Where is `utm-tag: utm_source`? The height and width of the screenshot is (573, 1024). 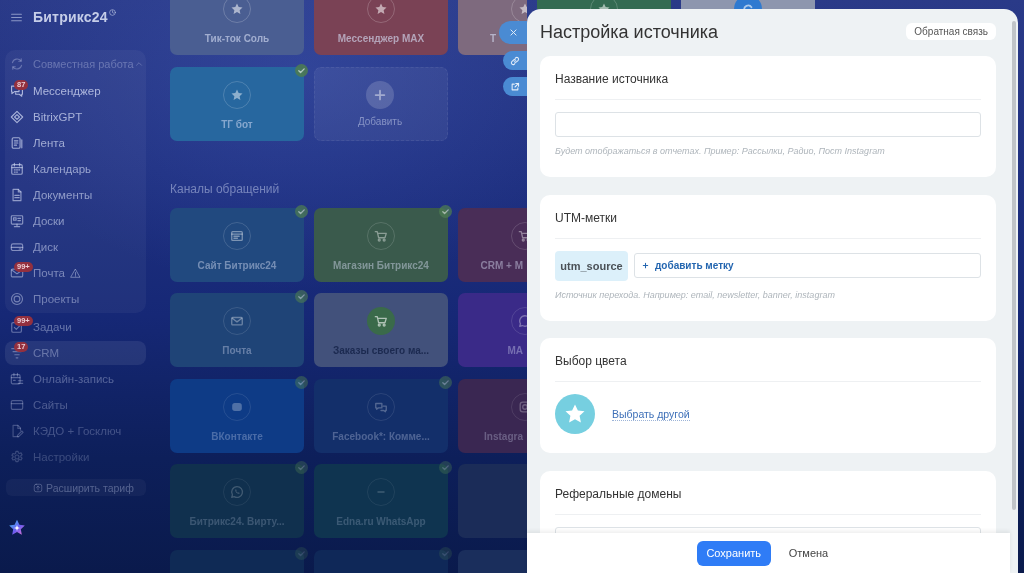 utm-tag: utm_source is located at coordinates (591, 265).